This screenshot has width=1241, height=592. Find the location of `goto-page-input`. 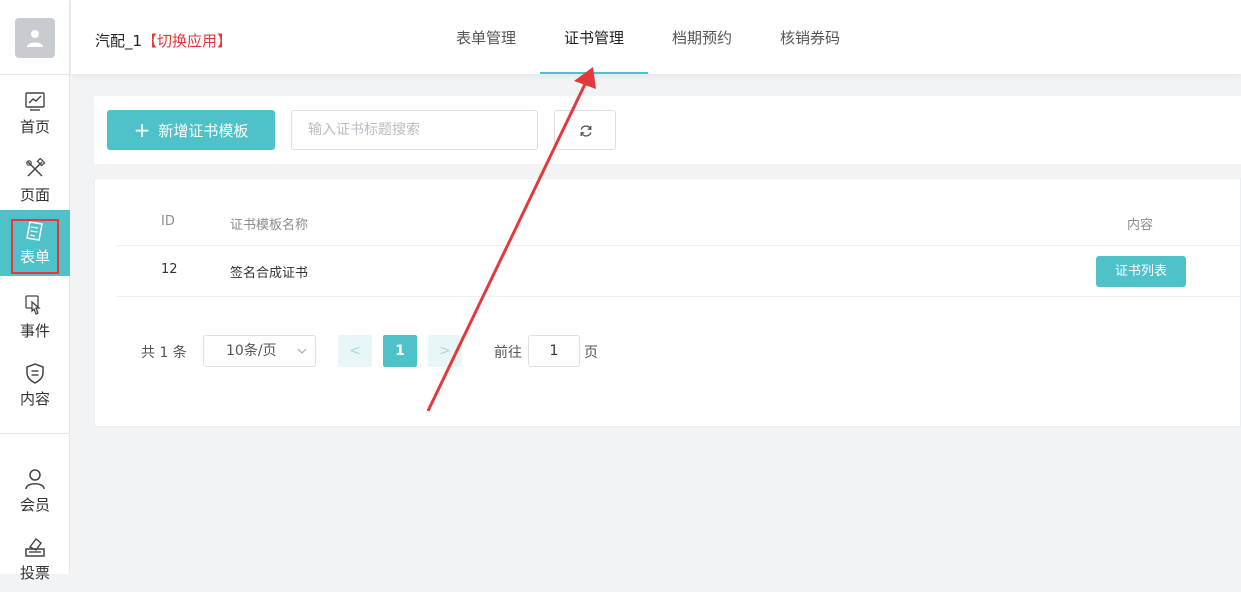

goto-page-input is located at coordinates (554, 351).